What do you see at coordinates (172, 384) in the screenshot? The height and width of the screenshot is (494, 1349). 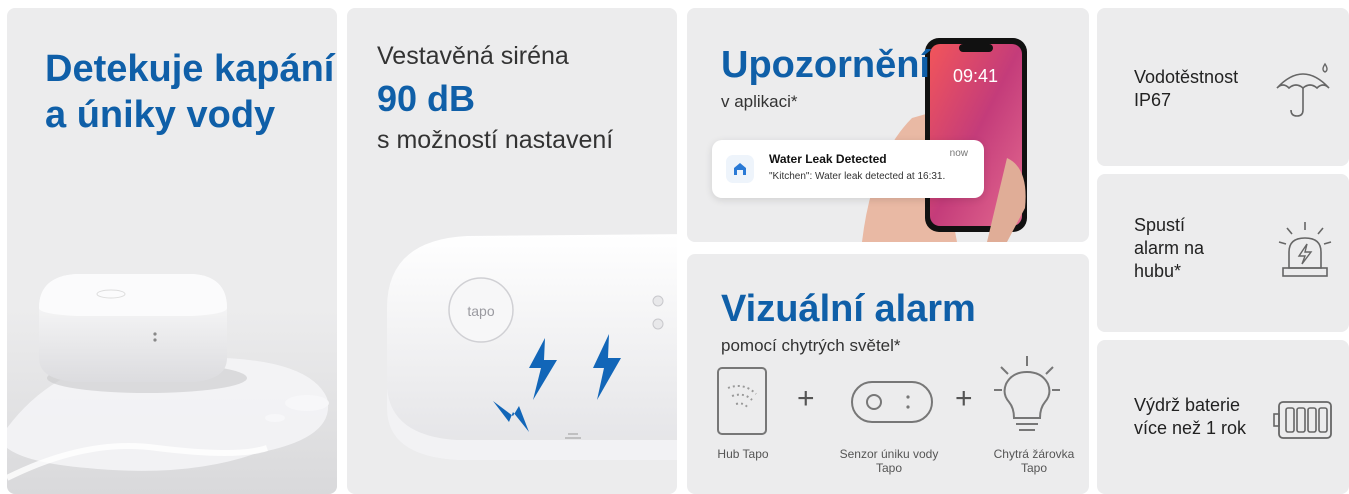 I see `leak-sensor-illustration` at bounding box center [172, 384].